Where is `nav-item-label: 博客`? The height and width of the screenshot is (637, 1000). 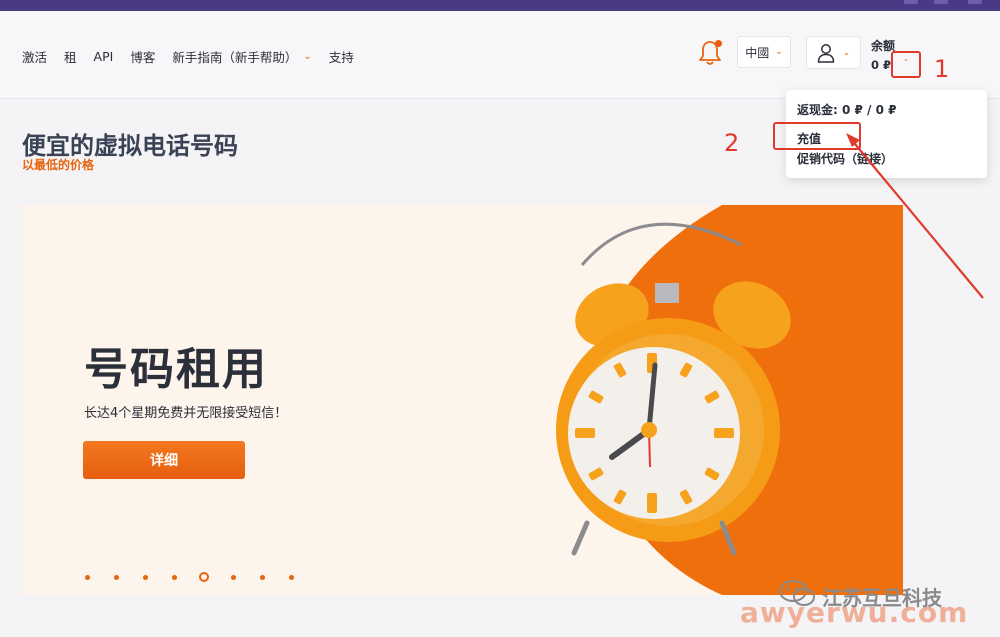
nav-item-label: 博客 is located at coordinates (143, 57).